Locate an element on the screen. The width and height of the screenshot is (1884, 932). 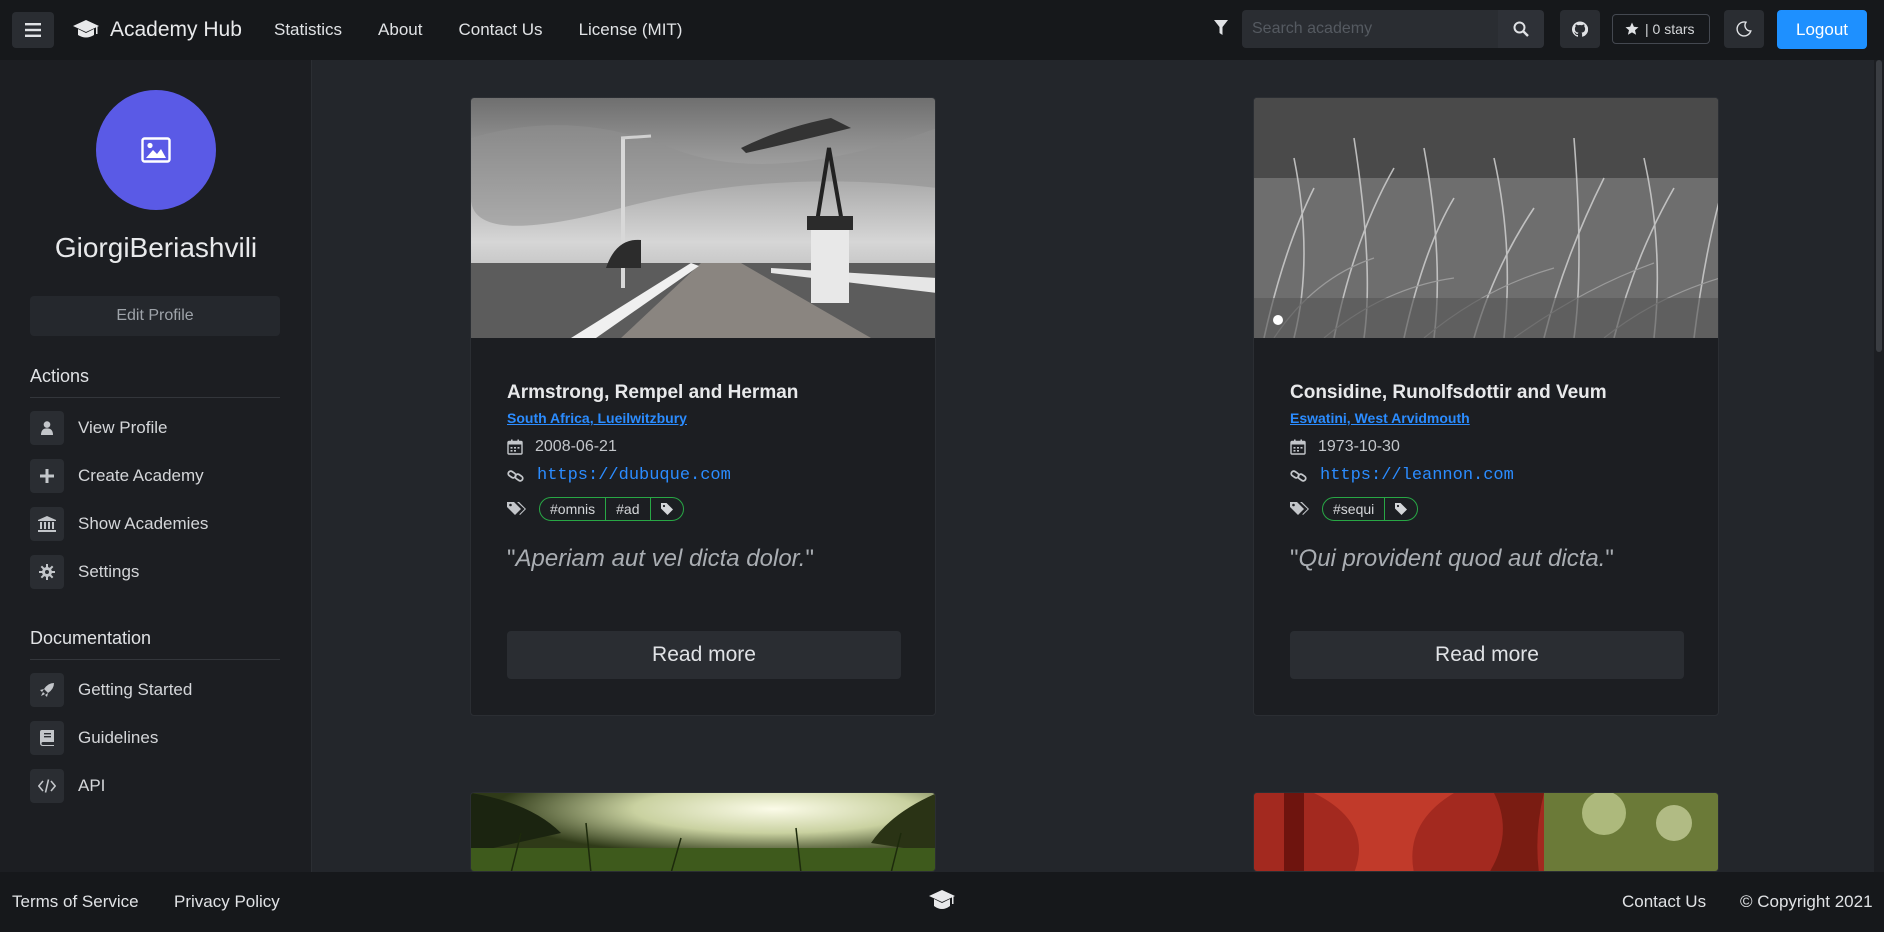
academy-date: 1973-10-30 is located at coordinates (1359, 446).